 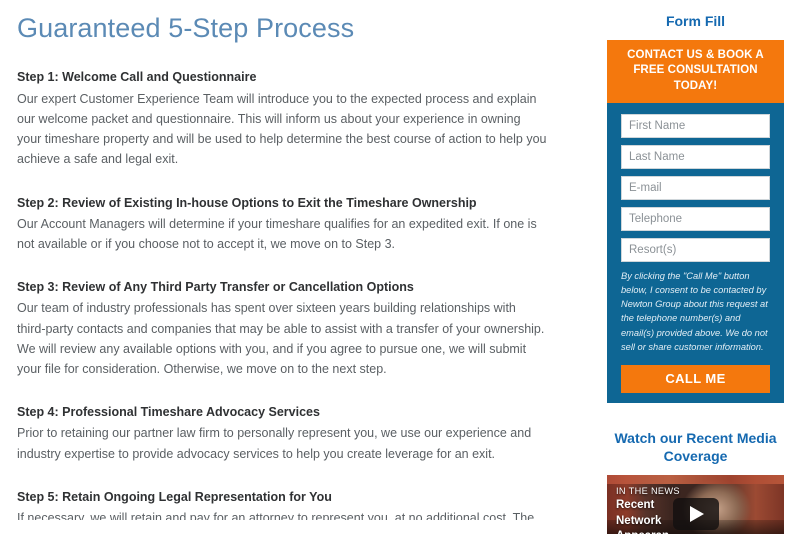 What do you see at coordinates (695, 126) in the screenshot?
I see `first-name-input` at bounding box center [695, 126].